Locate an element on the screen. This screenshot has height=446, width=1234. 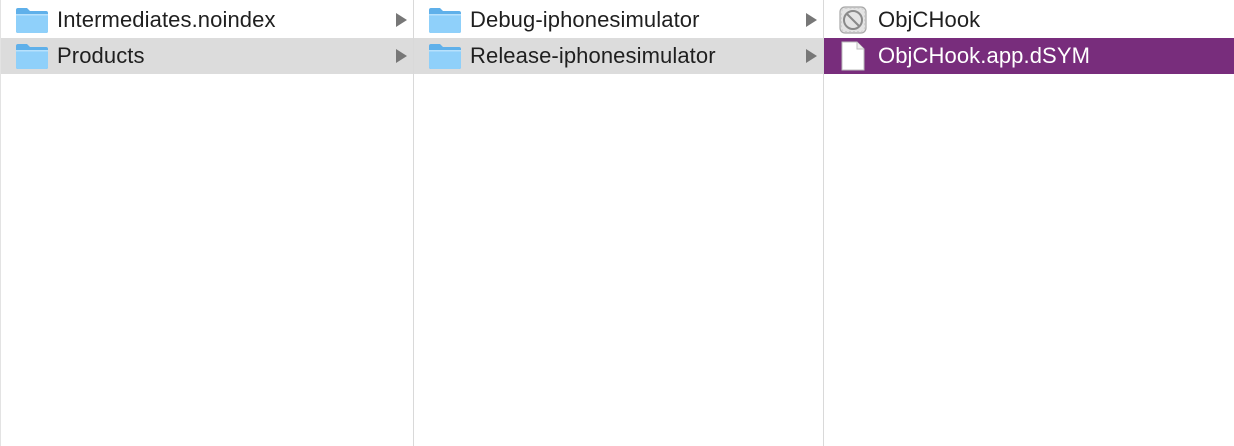
folder-row-products: Products is located at coordinates (207, 56).